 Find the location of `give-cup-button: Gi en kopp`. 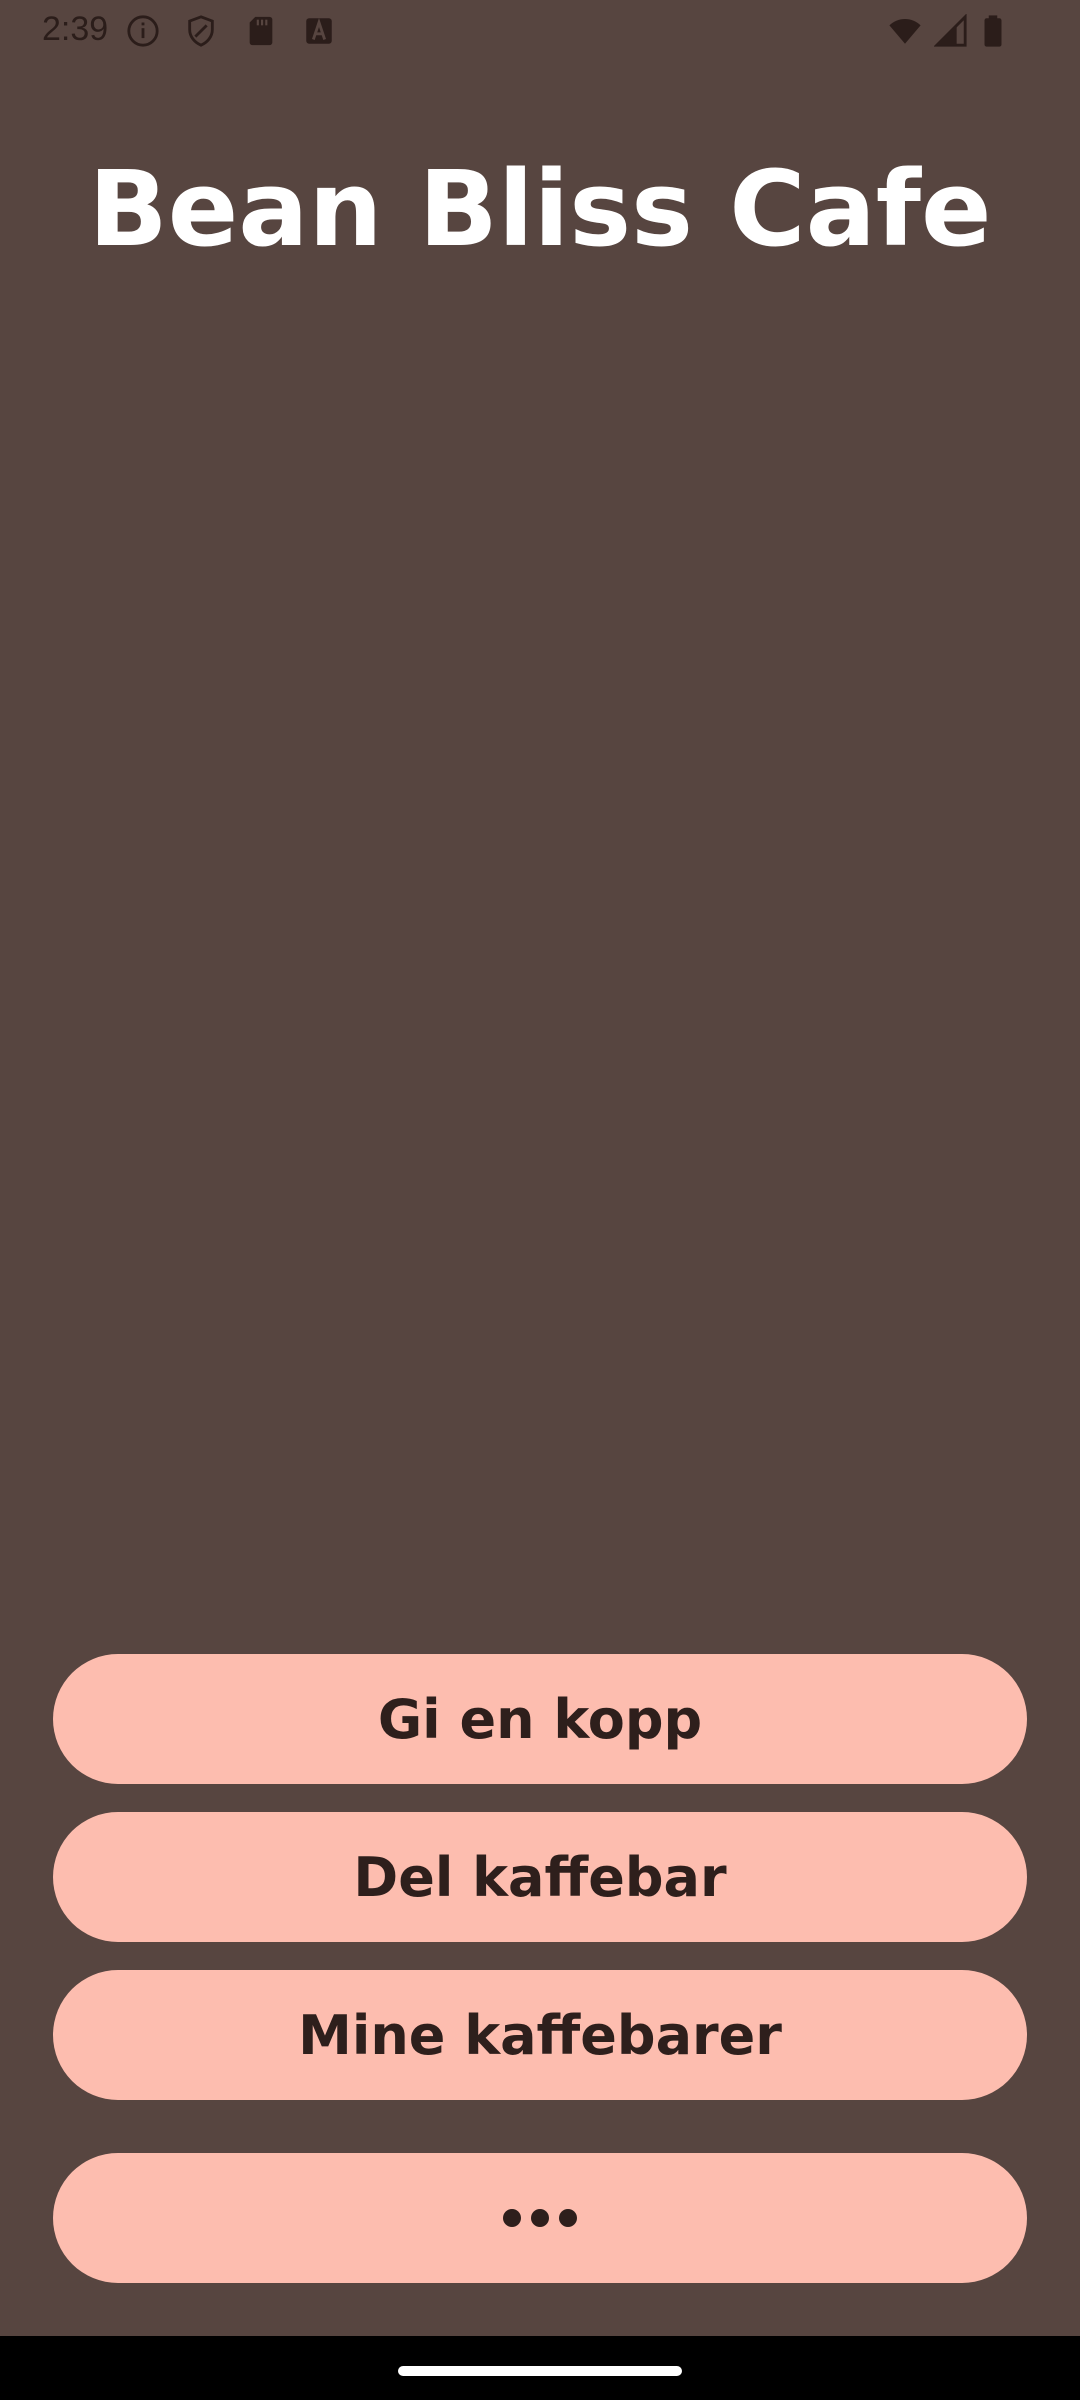

give-cup-button: Gi en kopp is located at coordinates (540, 1719).